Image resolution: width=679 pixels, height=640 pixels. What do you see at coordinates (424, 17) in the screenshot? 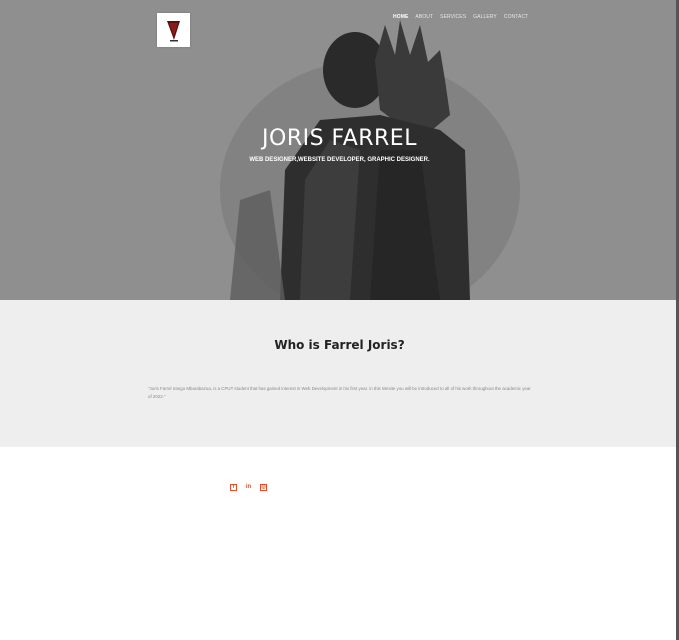
I see `nav-about: ABOUT` at bounding box center [424, 17].